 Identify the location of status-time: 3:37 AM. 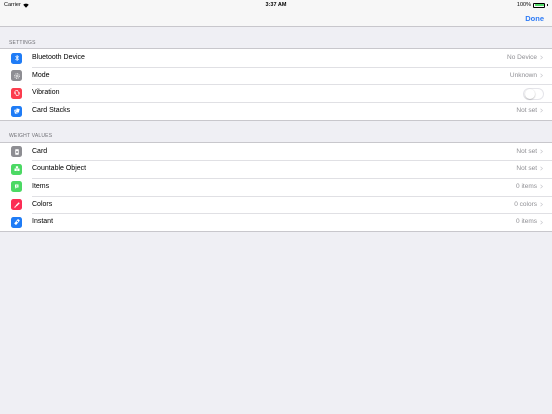
(276, 5).